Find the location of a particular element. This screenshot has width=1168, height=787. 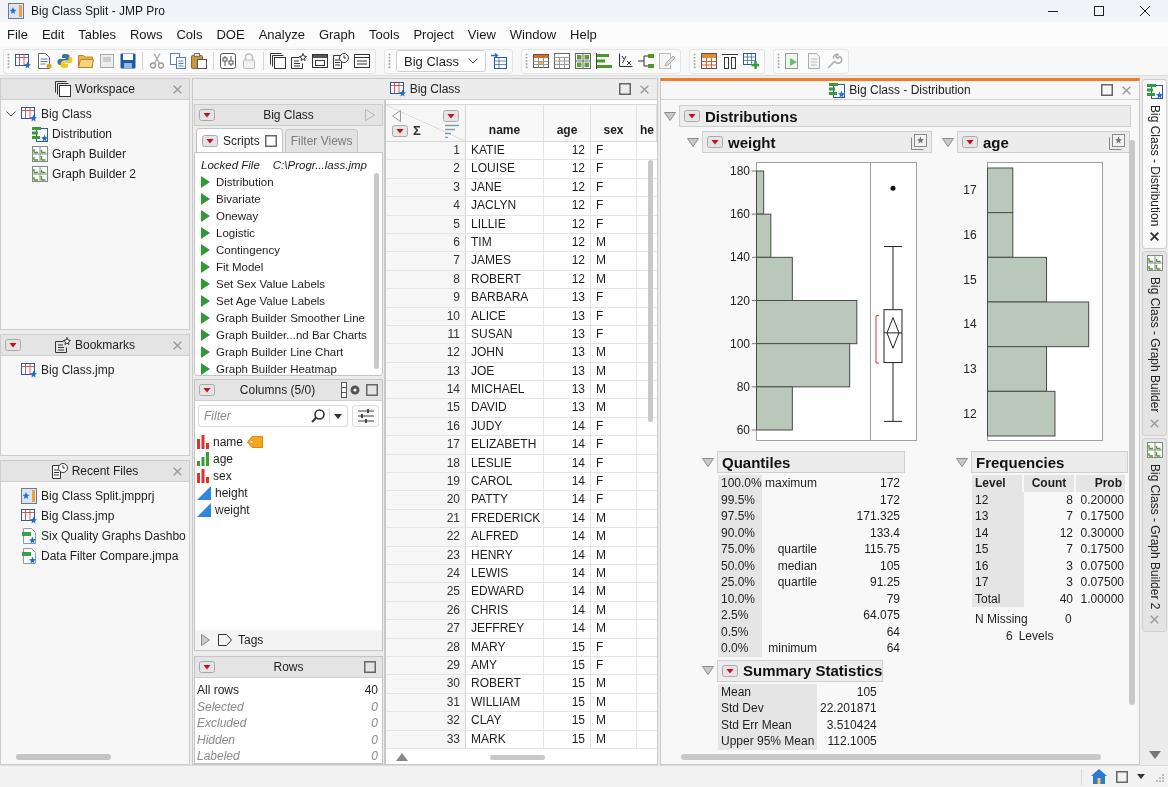

row-number: 4 is located at coordinates (426, 206).